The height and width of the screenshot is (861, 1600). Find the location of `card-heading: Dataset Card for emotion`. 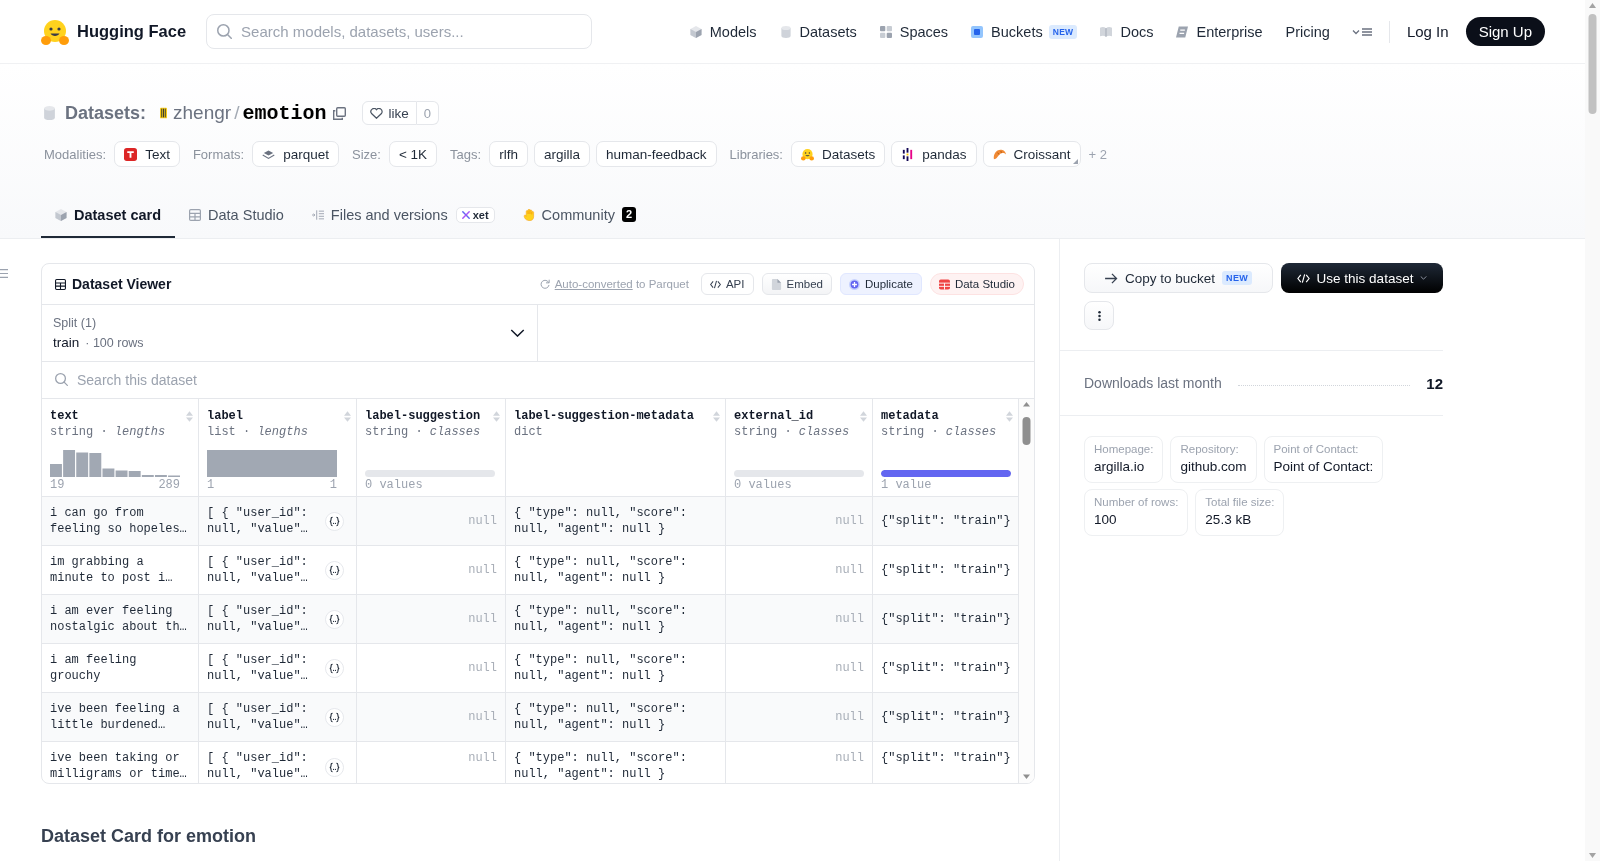

card-heading: Dataset Card for emotion is located at coordinates (149, 836).